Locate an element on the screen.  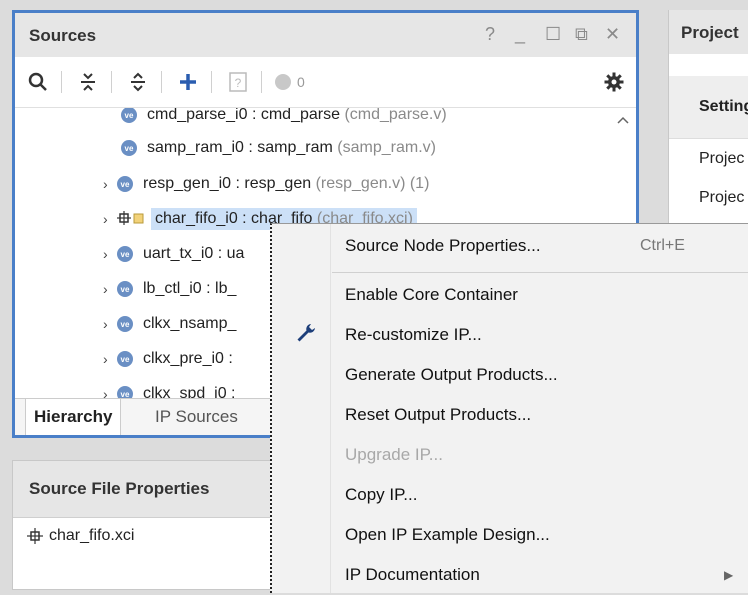
expand-all-icon is located at coordinates (138, 82).